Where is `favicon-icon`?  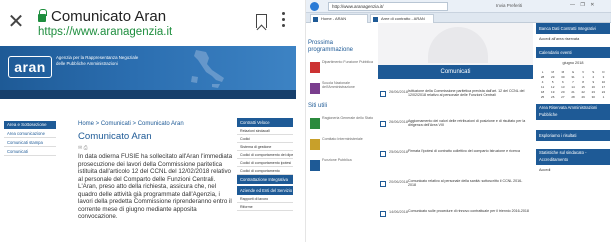
favicon-icon is located at coordinates (315, 19).